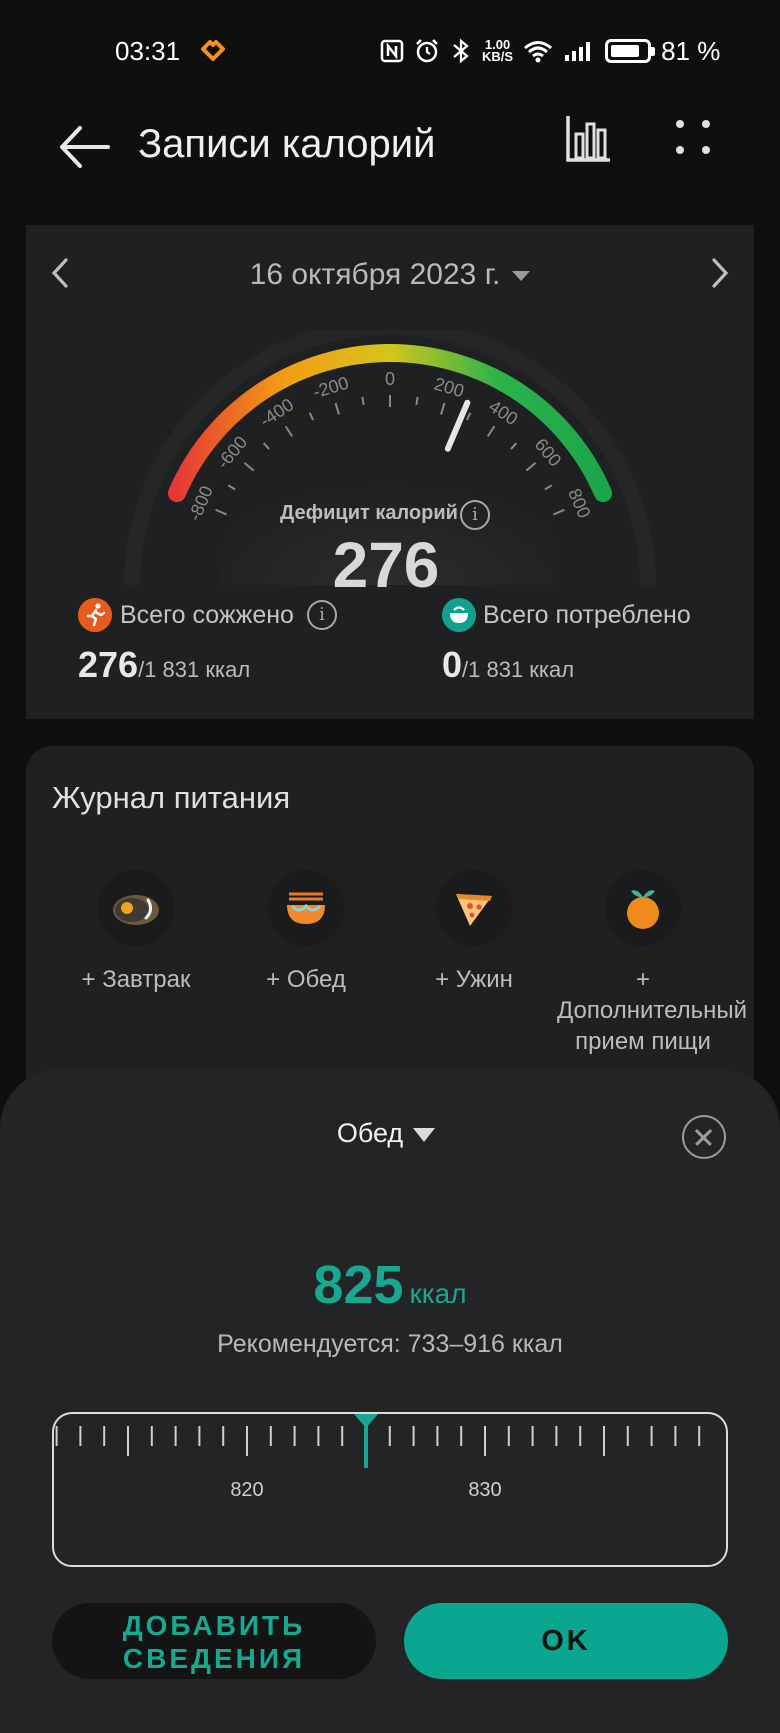 The image size is (780, 1733). What do you see at coordinates (366, 1441) in the screenshot?
I see `ruler-indicator` at bounding box center [366, 1441].